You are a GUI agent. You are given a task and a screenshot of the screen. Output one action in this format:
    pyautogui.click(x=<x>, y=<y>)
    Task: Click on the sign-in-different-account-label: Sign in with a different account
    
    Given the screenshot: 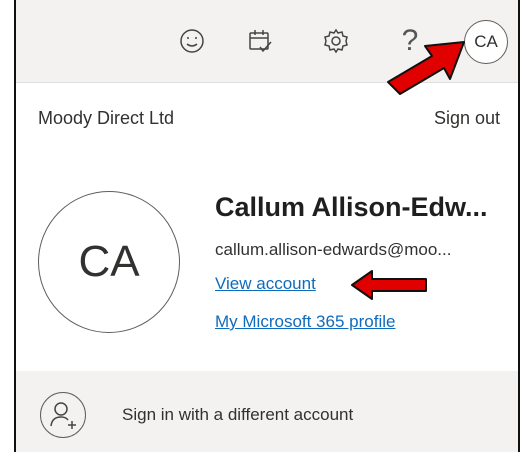 What is the action you would take?
    pyautogui.click(x=238, y=414)
    